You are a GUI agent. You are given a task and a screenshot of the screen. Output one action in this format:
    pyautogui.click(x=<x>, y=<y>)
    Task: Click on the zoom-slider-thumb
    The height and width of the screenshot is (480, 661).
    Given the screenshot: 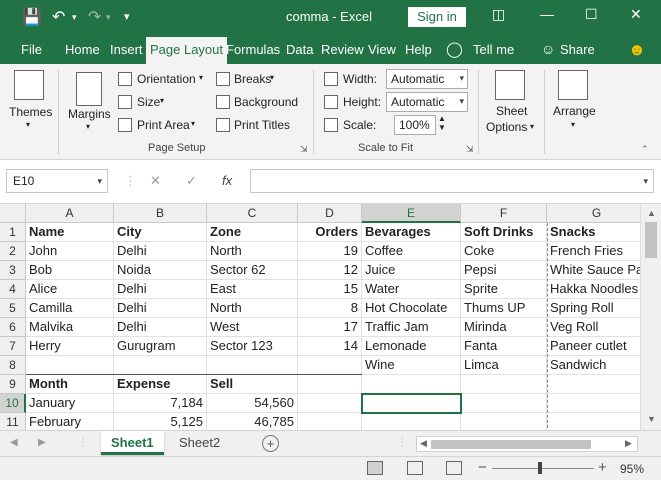 What is the action you would take?
    pyautogui.click(x=540, y=468)
    